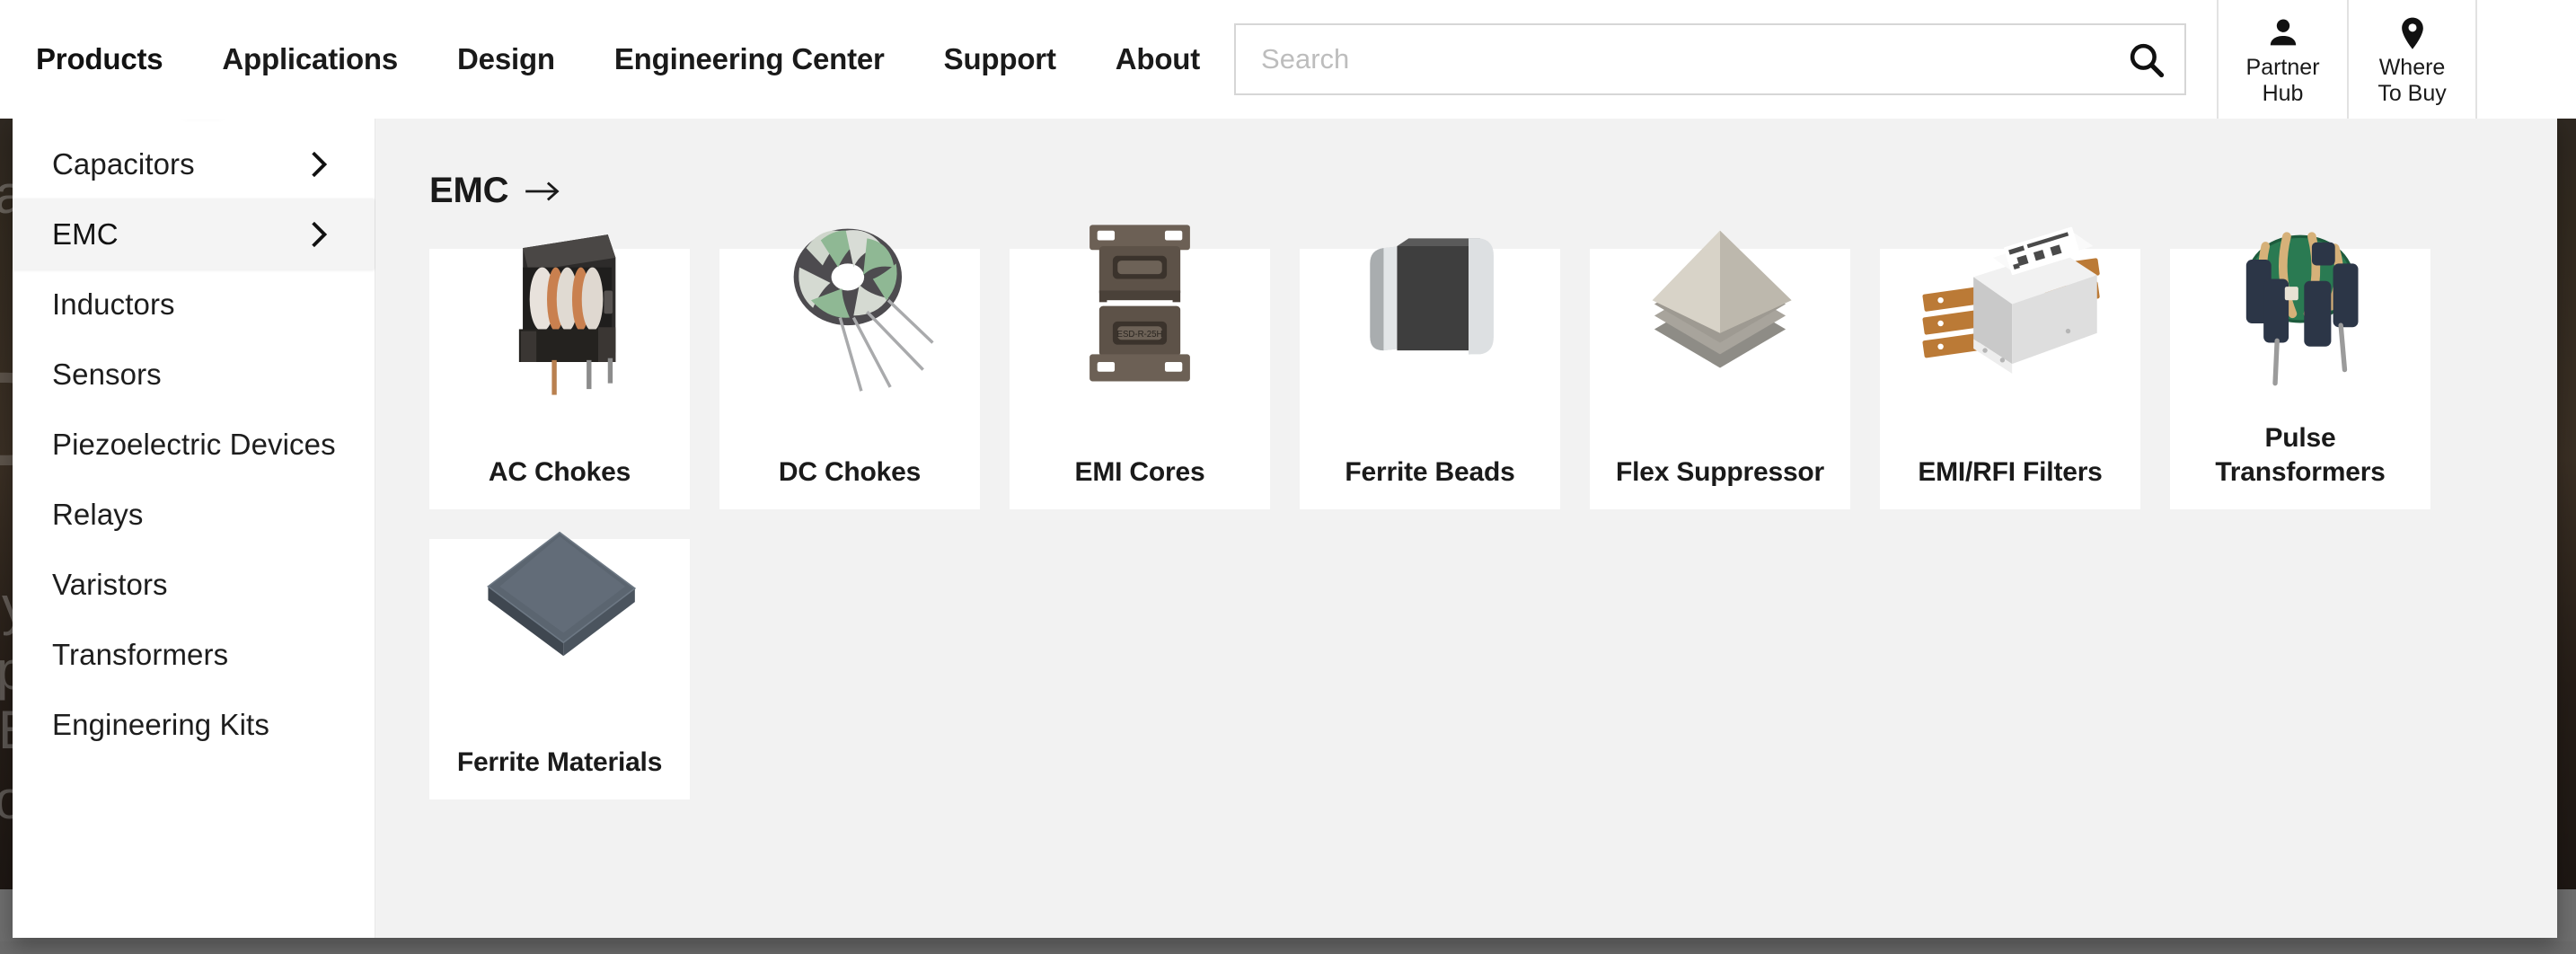 The image size is (2576, 954). Describe the element at coordinates (1000, 59) in the screenshot. I see `nav-item-support: Support` at that location.